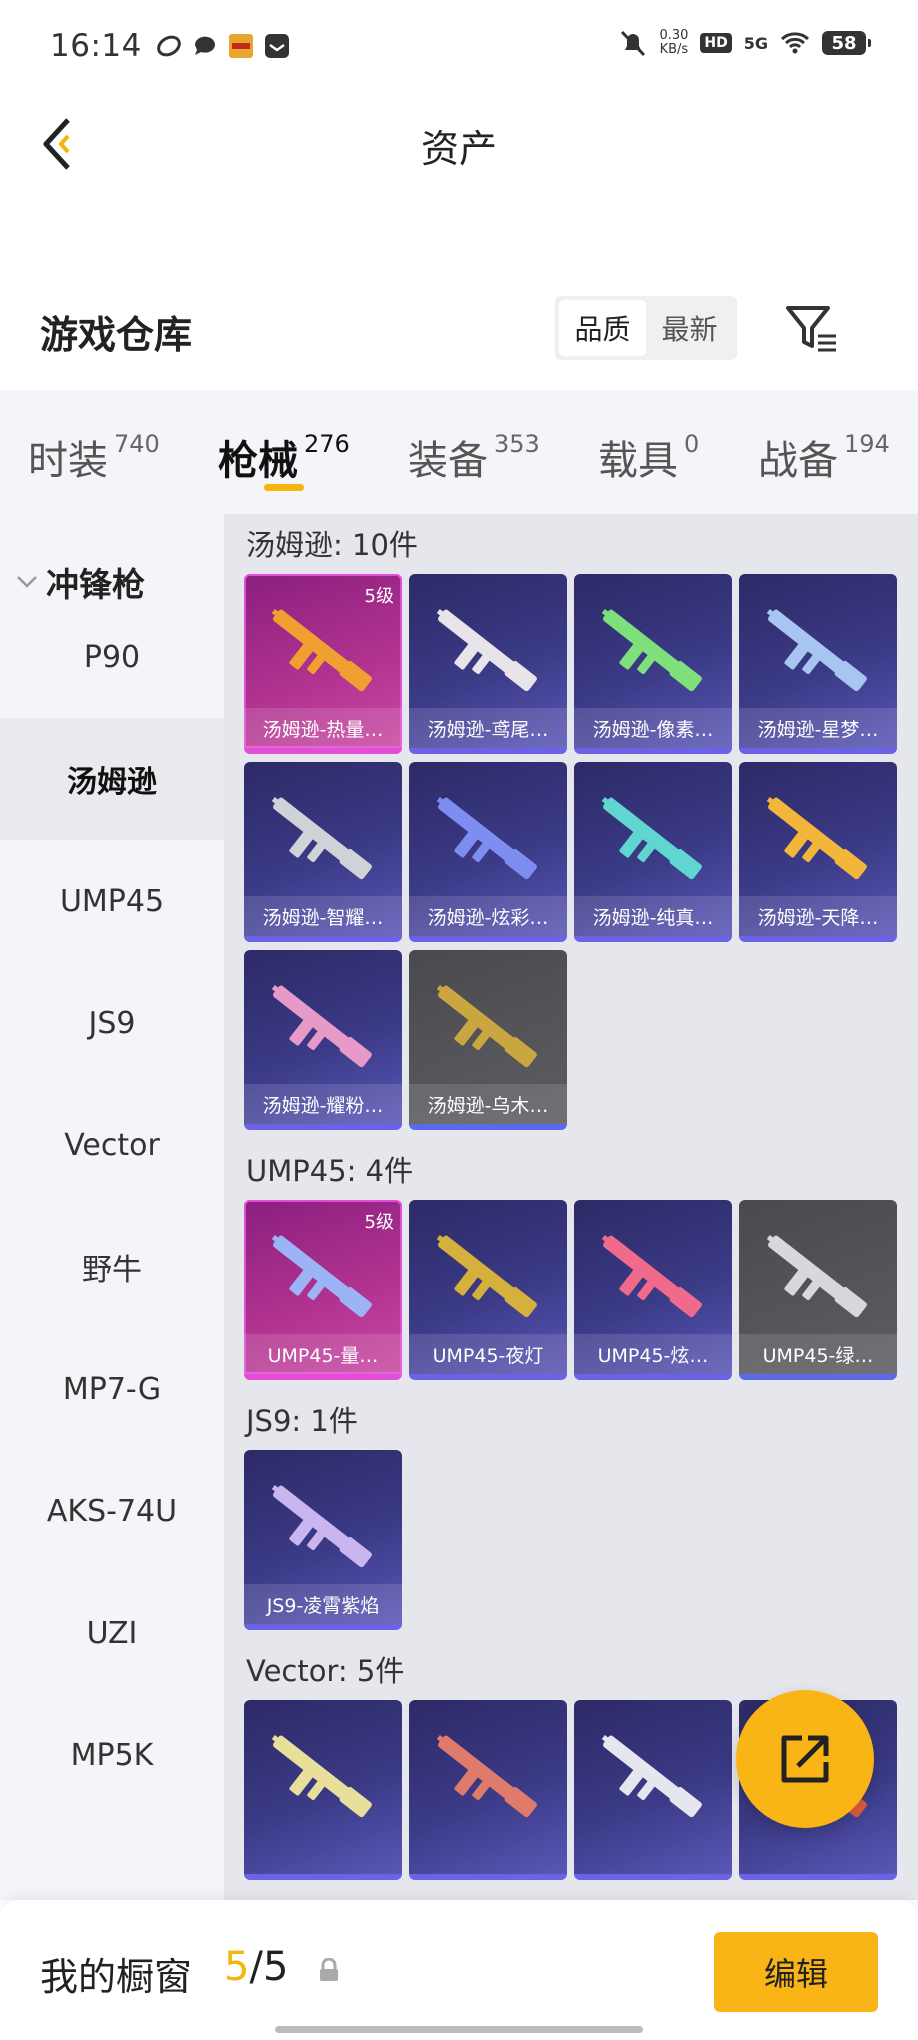  I want to click on tab-fashion: 时装 740, so click(94, 457).